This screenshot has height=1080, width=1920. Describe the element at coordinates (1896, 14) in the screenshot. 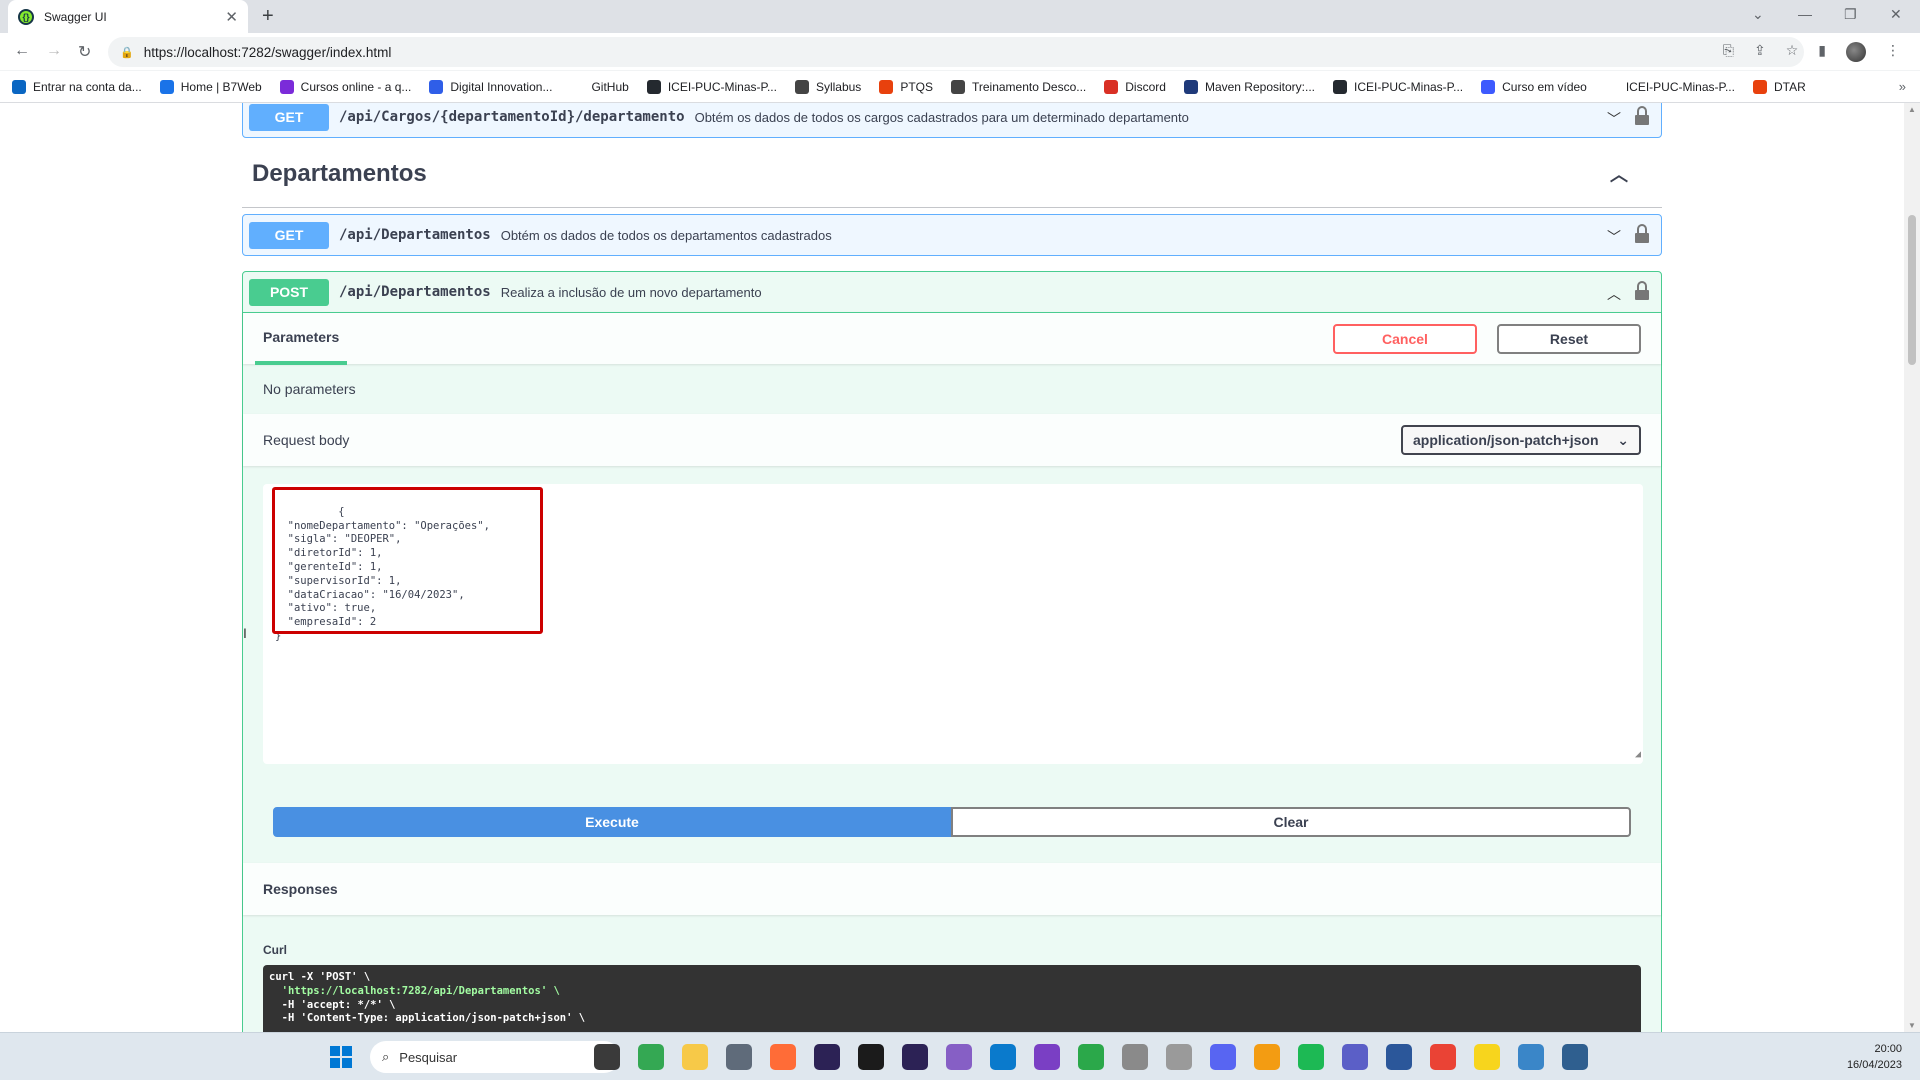

I see `close-window-icon: ✕` at that location.